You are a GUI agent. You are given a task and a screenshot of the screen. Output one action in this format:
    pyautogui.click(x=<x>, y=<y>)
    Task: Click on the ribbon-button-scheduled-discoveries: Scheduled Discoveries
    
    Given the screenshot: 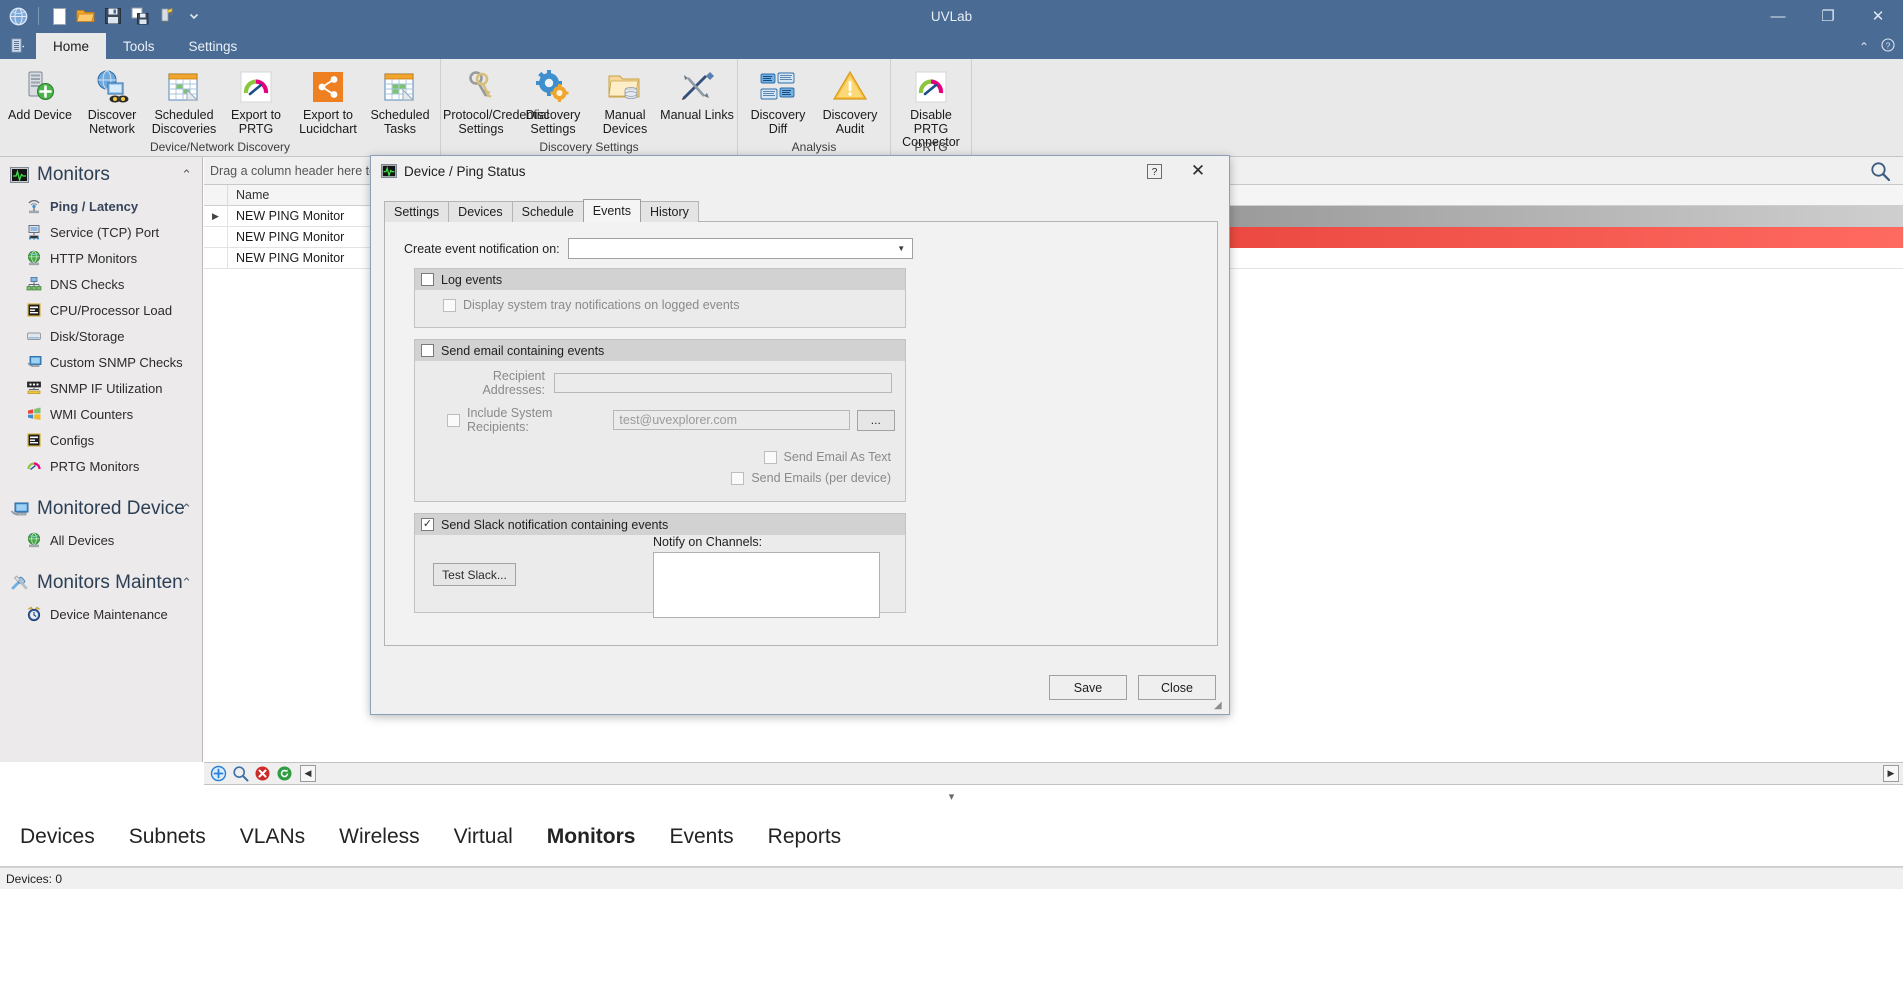 What is the action you would take?
    pyautogui.click(x=184, y=100)
    